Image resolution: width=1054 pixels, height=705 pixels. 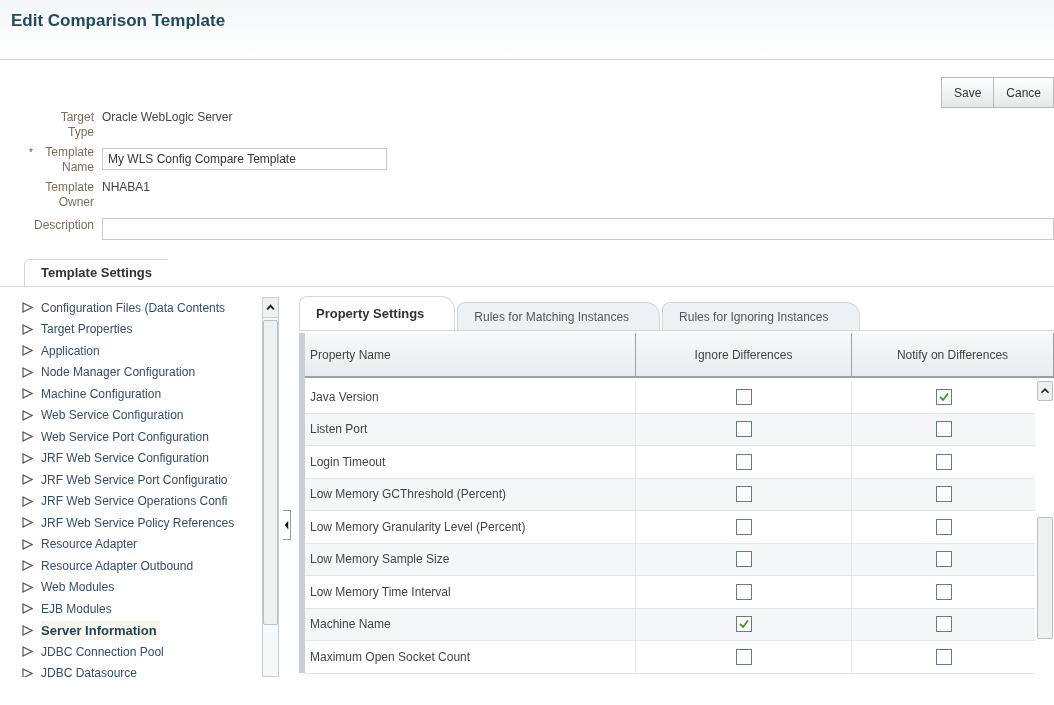 I want to click on tree-item: Configuration Files (Data Contents, so click(x=133, y=307).